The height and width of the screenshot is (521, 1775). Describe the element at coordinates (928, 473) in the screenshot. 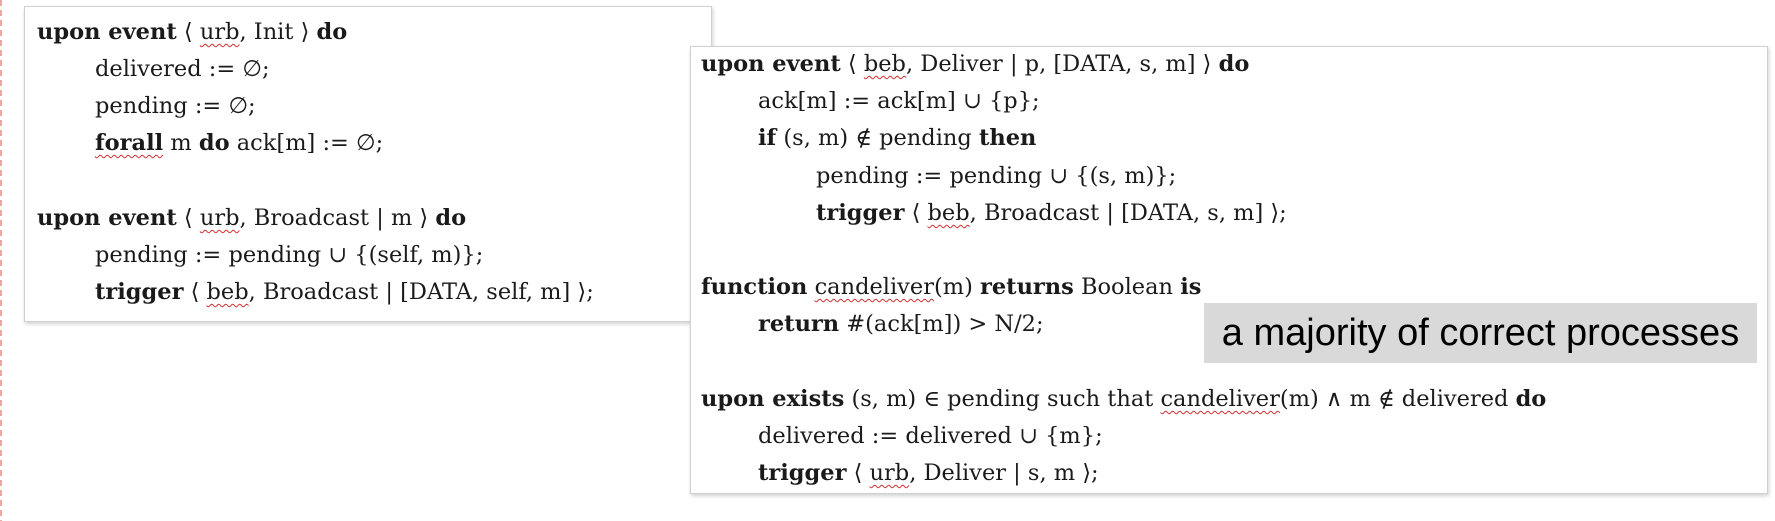

I see `code-line-trigger-urb-deliver: trigger ⟨ urb, Deliver | s, m ⟩;` at that location.